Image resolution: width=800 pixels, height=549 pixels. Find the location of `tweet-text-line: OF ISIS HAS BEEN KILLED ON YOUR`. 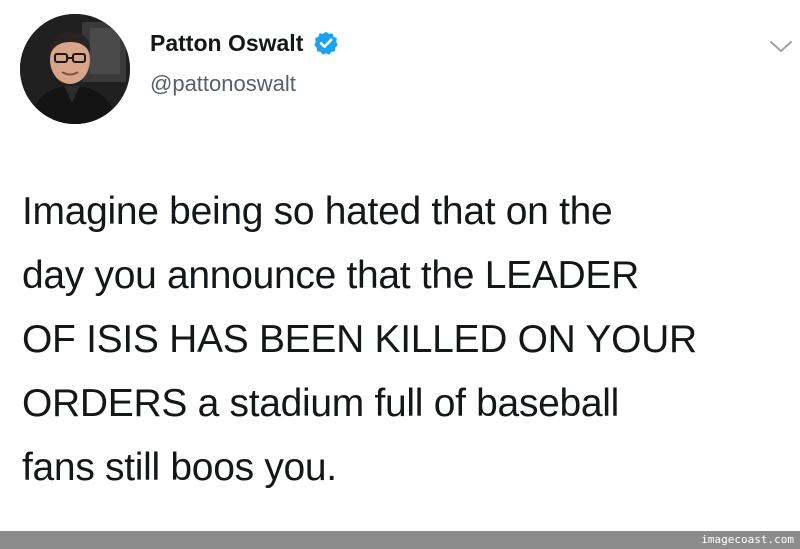

tweet-text-line: OF ISIS HAS BEEN KILLED ON YOUR is located at coordinates (359, 339).